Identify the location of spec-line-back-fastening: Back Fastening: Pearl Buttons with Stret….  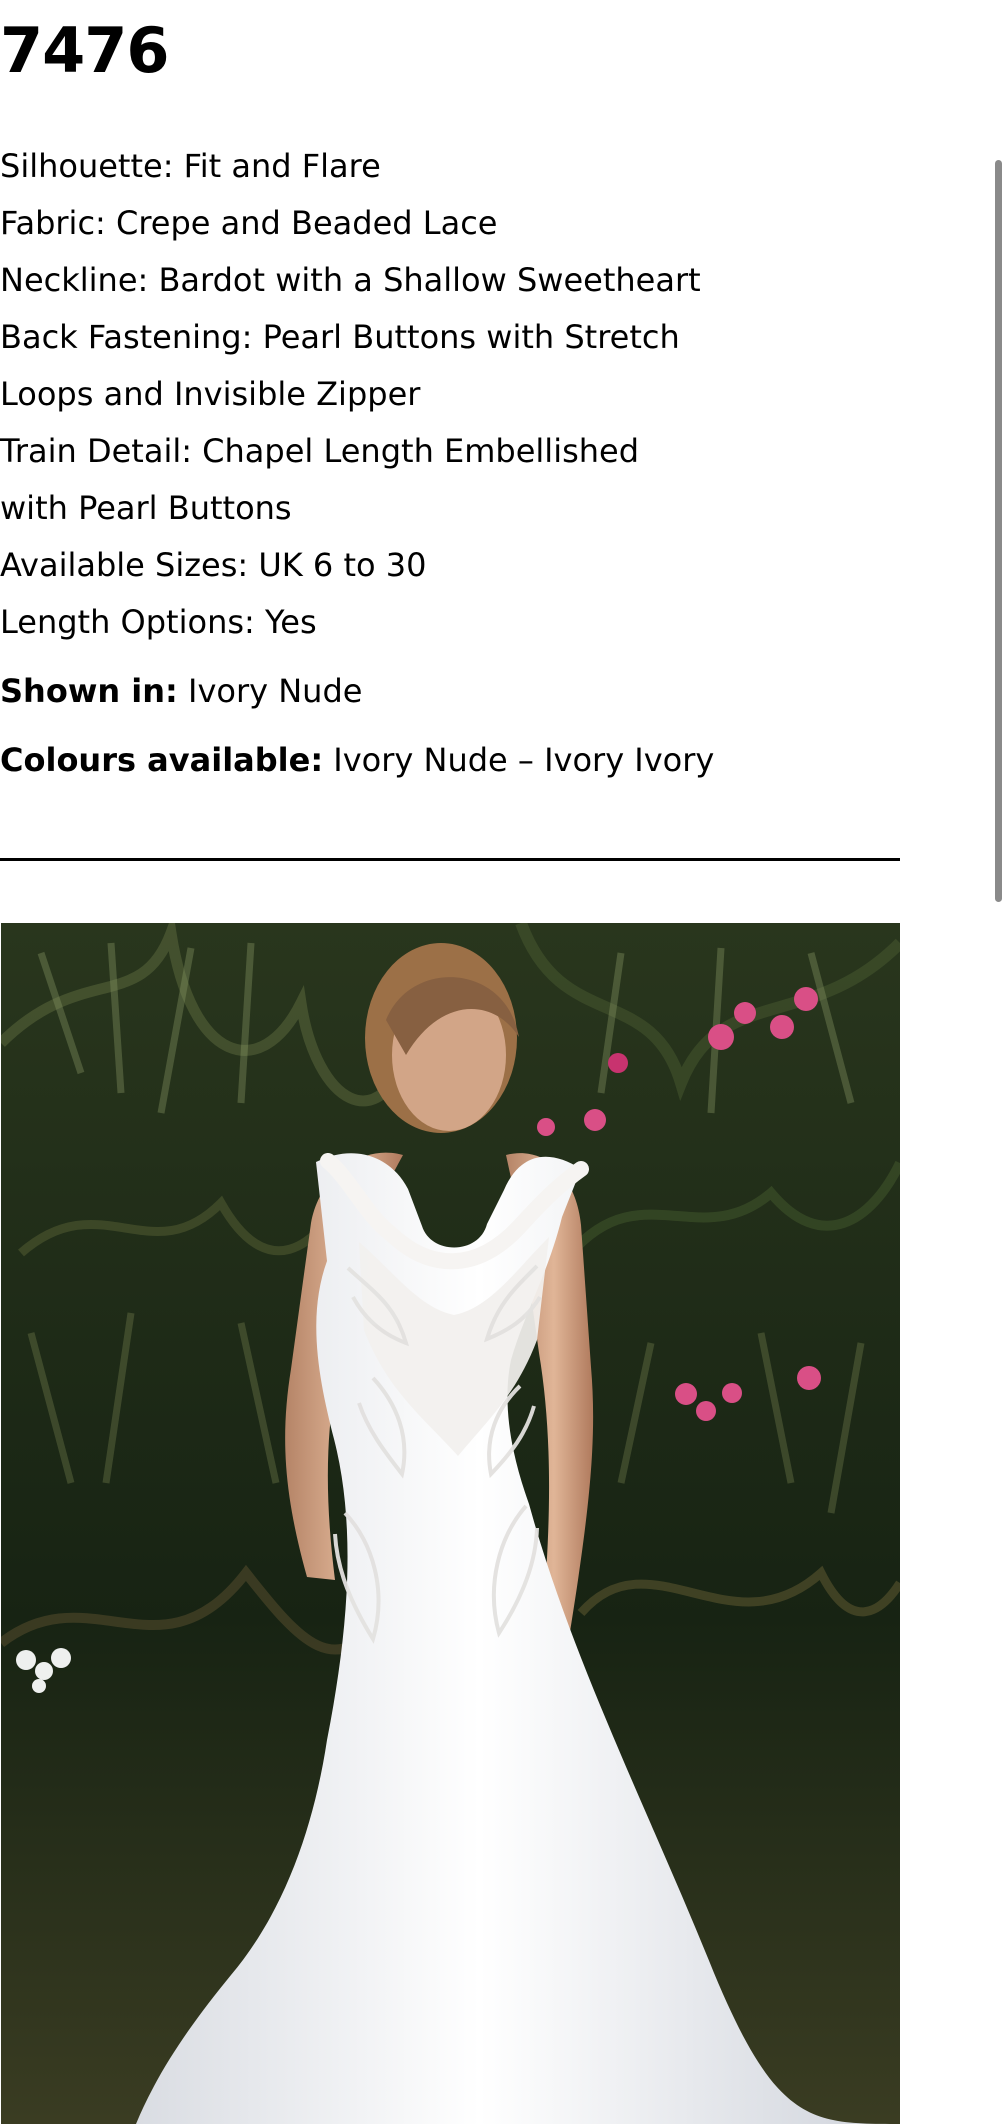
(340, 337).